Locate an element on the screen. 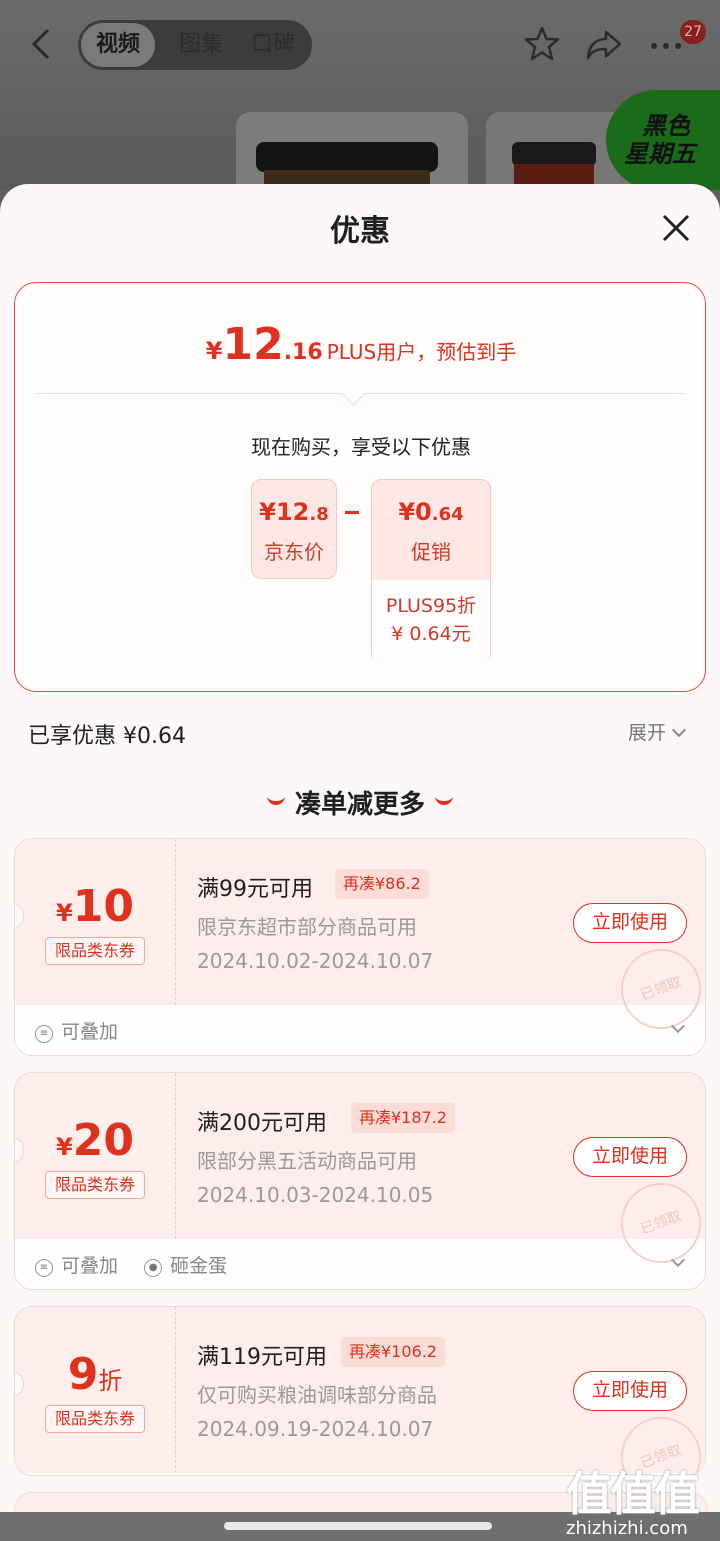 This screenshot has height=1541, width=720. coupon-description: 仅可购买粮油调味部分商品 is located at coordinates (317, 1395).